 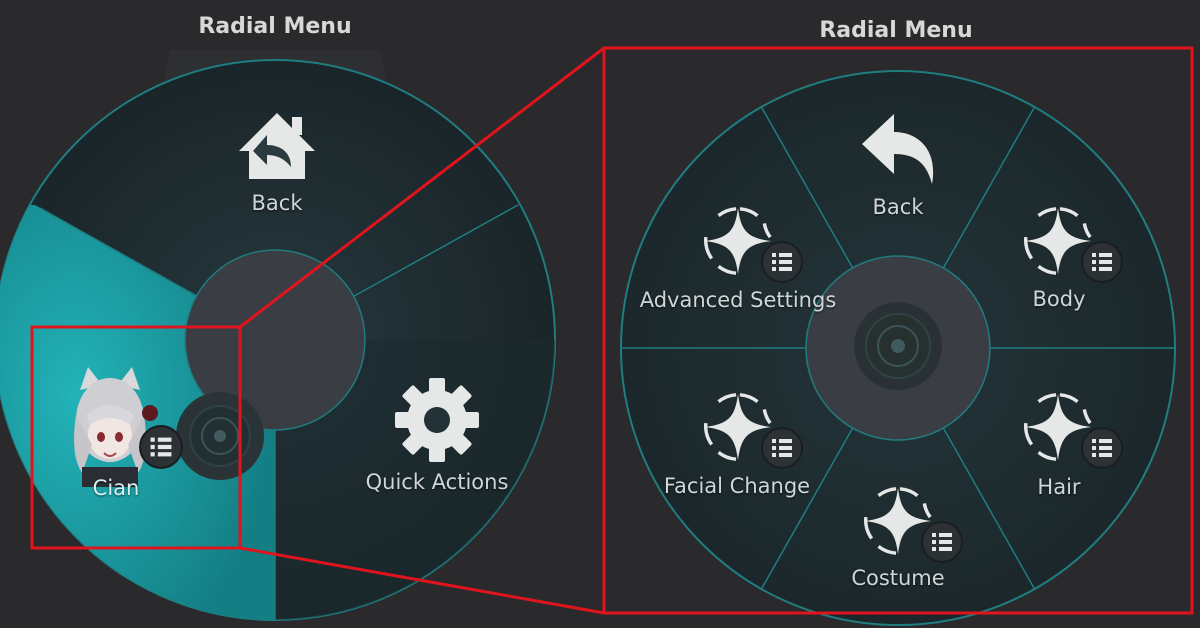 What do you see at coordinates (898, 578) in the screenshot?
I see `costume-label: Costume` at bounding box center [898, 578].